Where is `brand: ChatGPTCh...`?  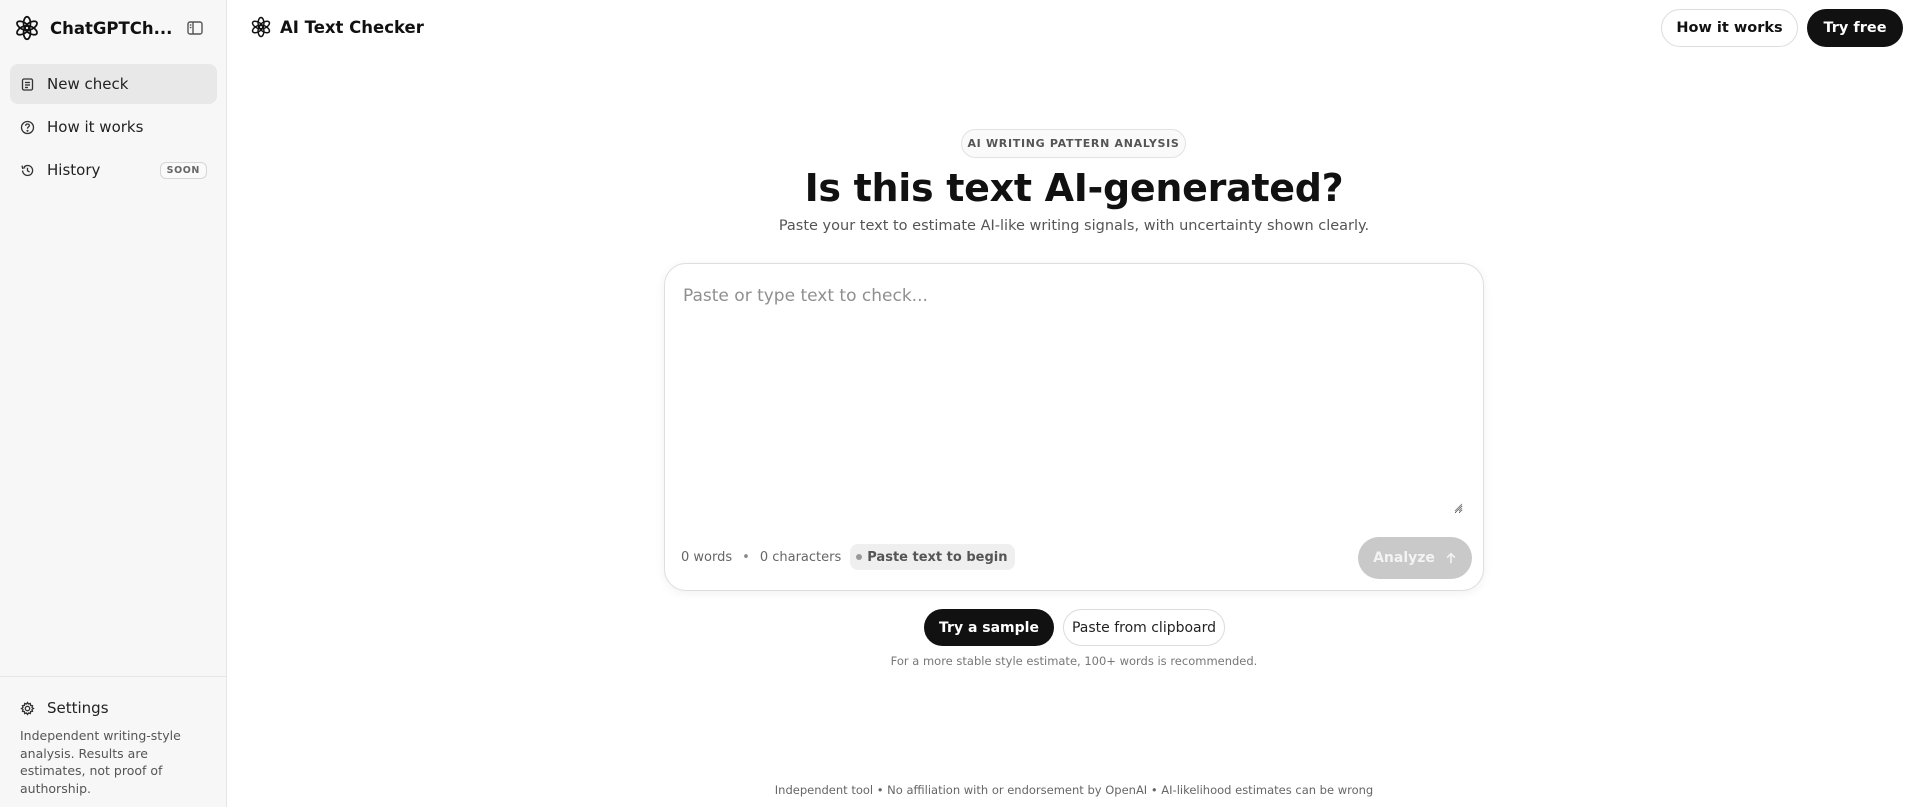
brand: ChatGPTCh... is located at coordinates (93, 28).